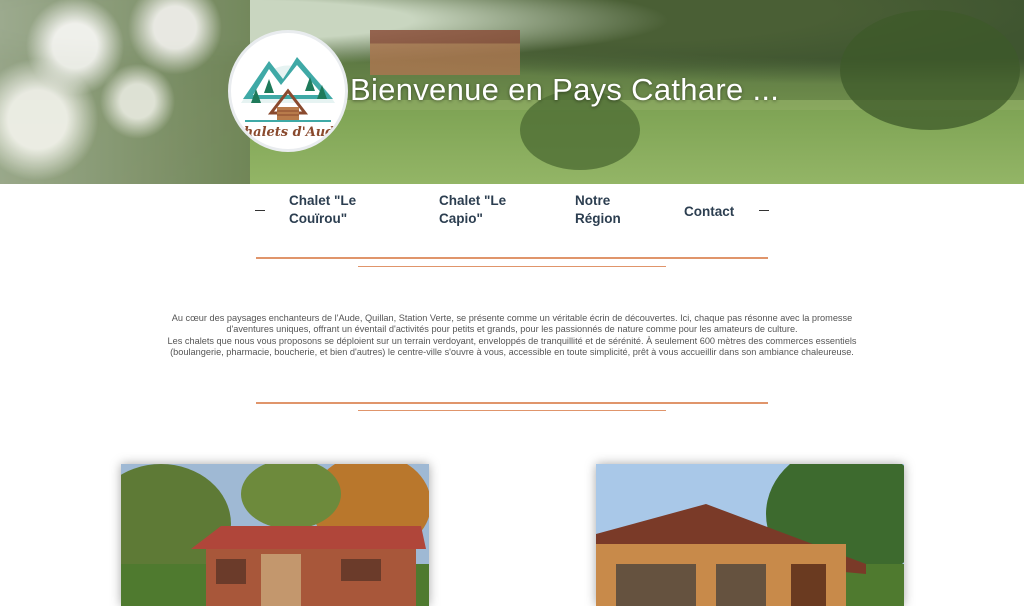 The width and height of the screenshot is (1024, 606). Describe the element at coordinates (930, 70) in the screenshot. I see `hero-background-tree` at that location.